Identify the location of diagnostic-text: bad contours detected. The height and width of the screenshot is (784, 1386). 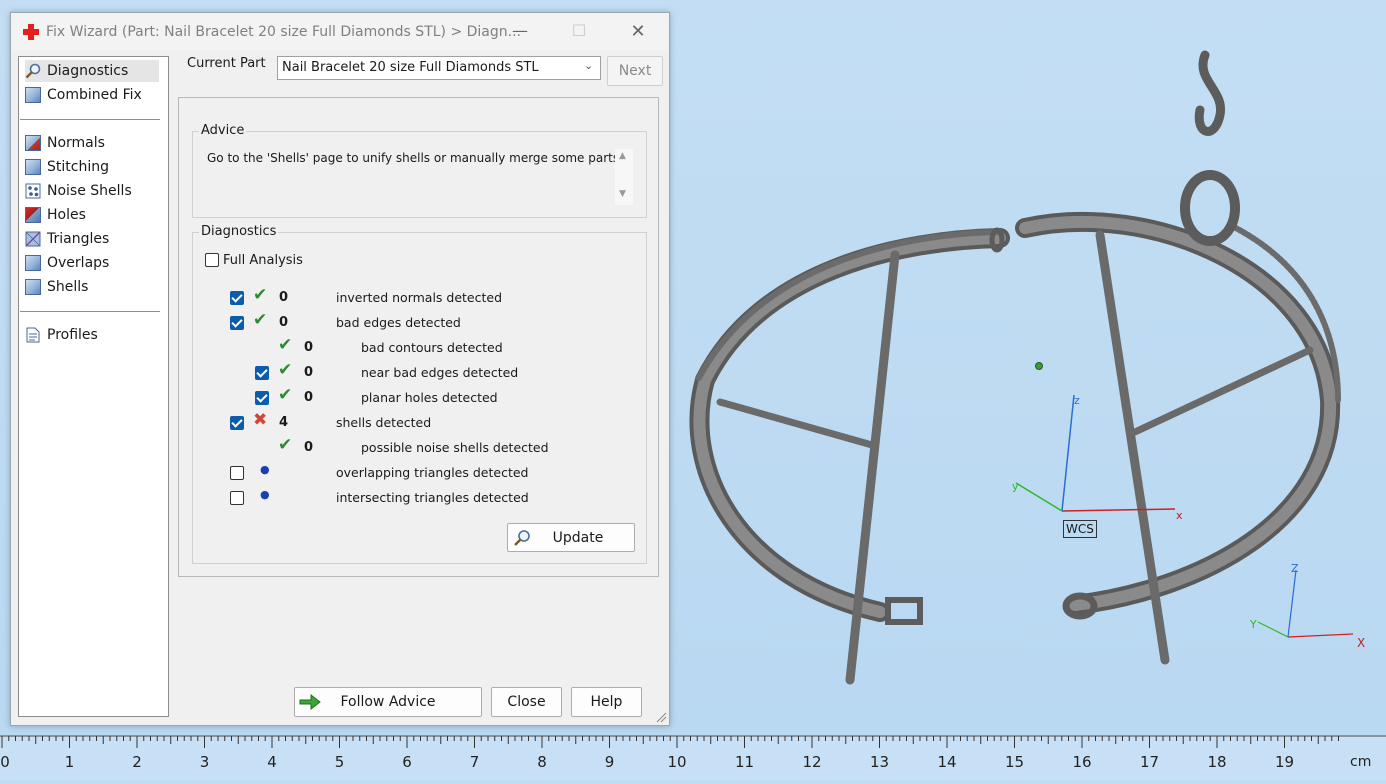
(432, 347).